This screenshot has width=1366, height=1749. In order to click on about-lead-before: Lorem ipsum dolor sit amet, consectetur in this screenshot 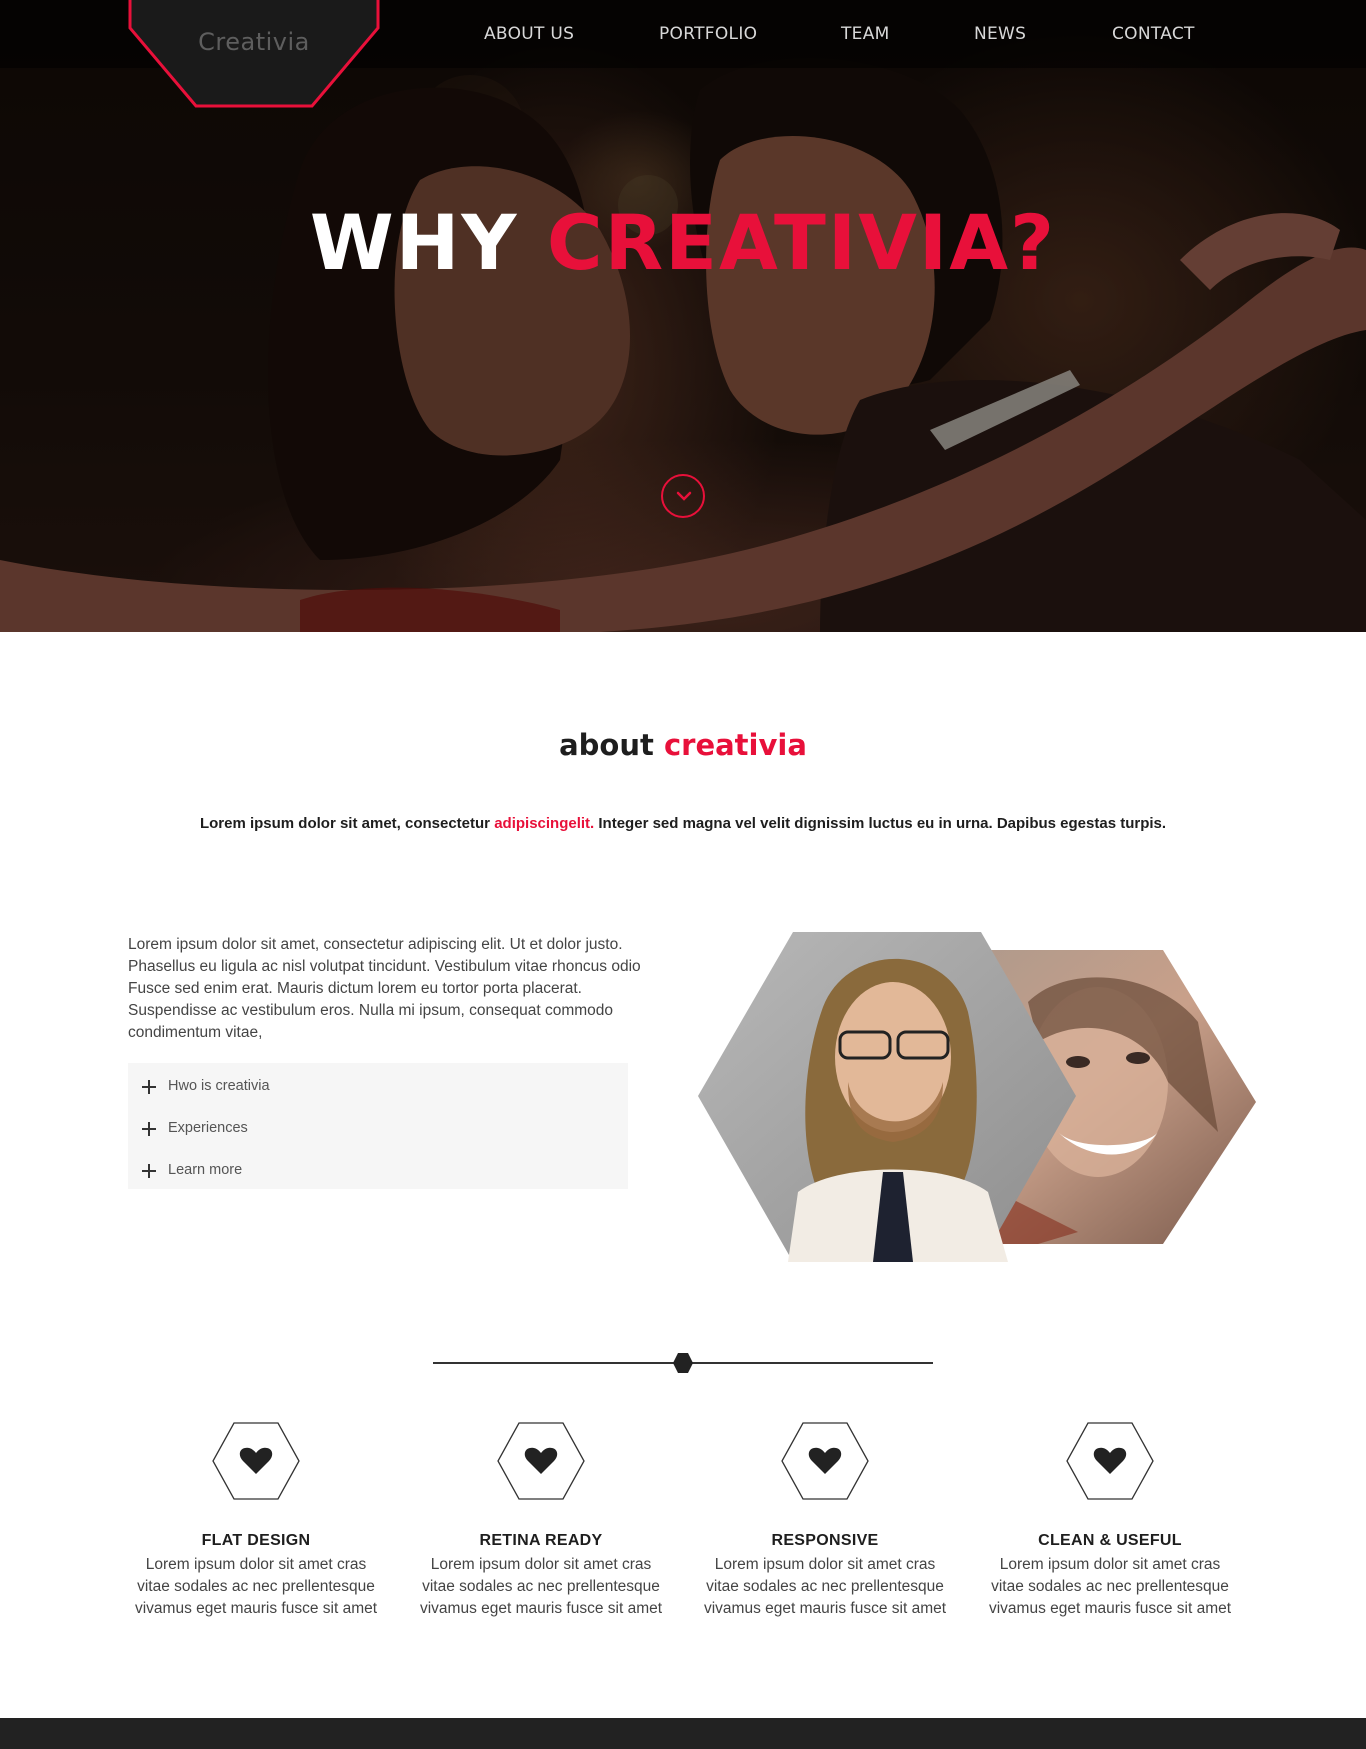, I will do `click(345, 823)`.